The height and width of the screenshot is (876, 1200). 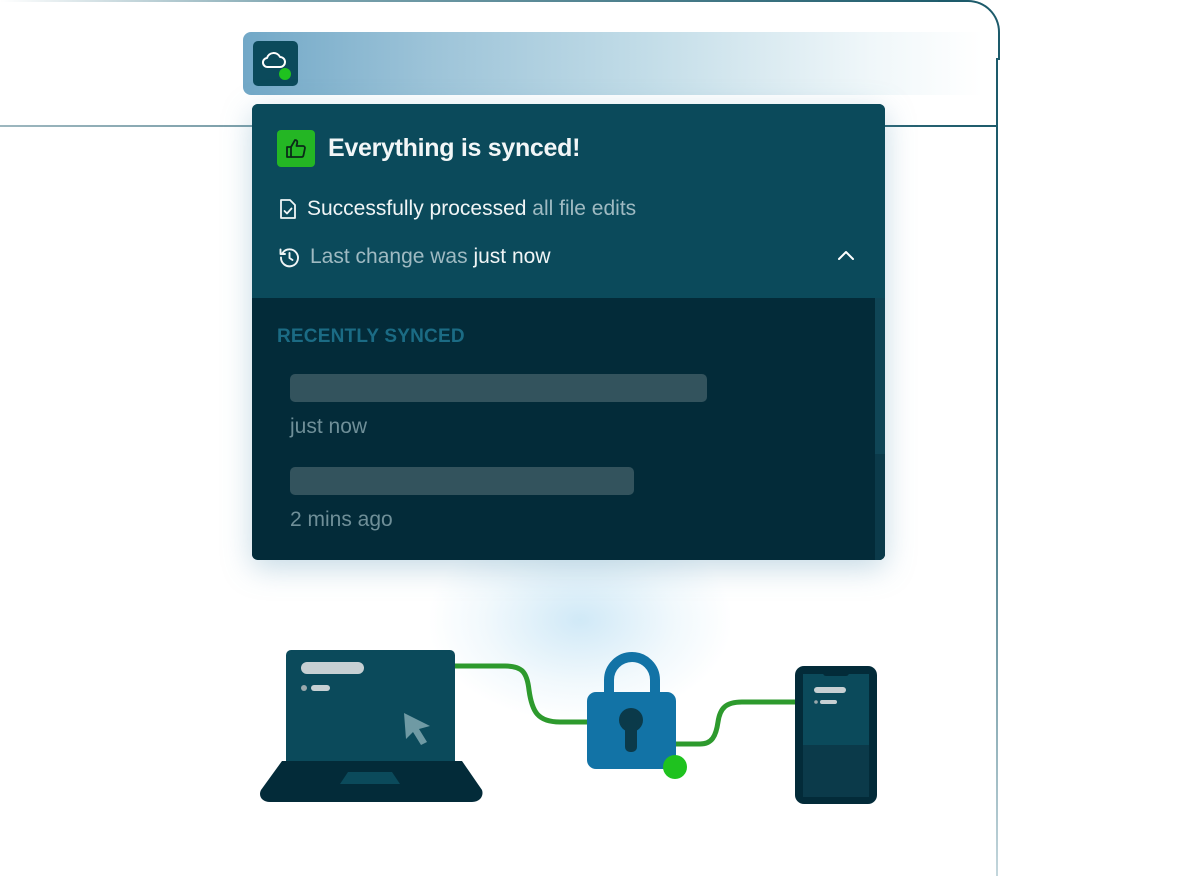 I want to click on processed-rest-text: all file edits, so click(x=584, y=208).